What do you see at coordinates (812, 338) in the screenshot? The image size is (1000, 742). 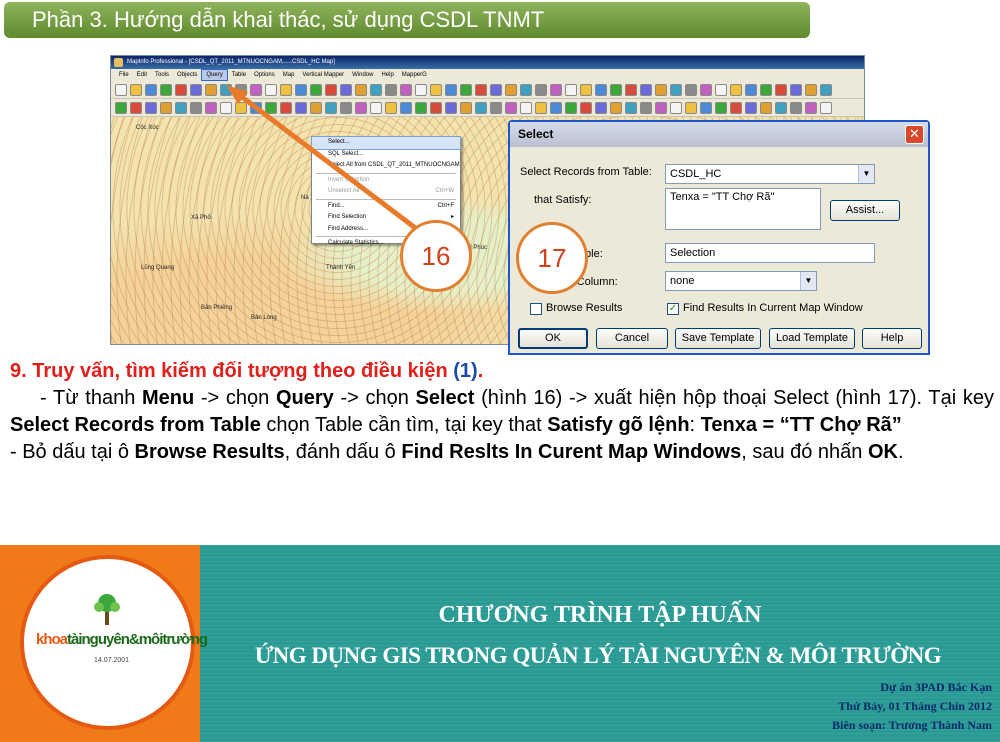 I see `load-template-button: Load Template` at bounding box center [812, 338].